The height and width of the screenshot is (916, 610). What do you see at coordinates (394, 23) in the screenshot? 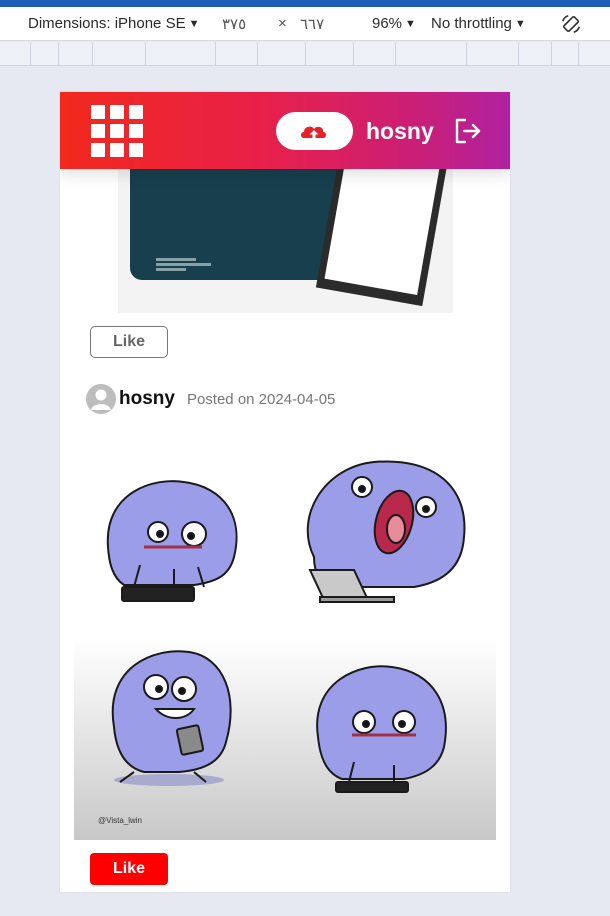
I see `zoom-dropdown: 96% ▼` at bounding box center [394, 23].